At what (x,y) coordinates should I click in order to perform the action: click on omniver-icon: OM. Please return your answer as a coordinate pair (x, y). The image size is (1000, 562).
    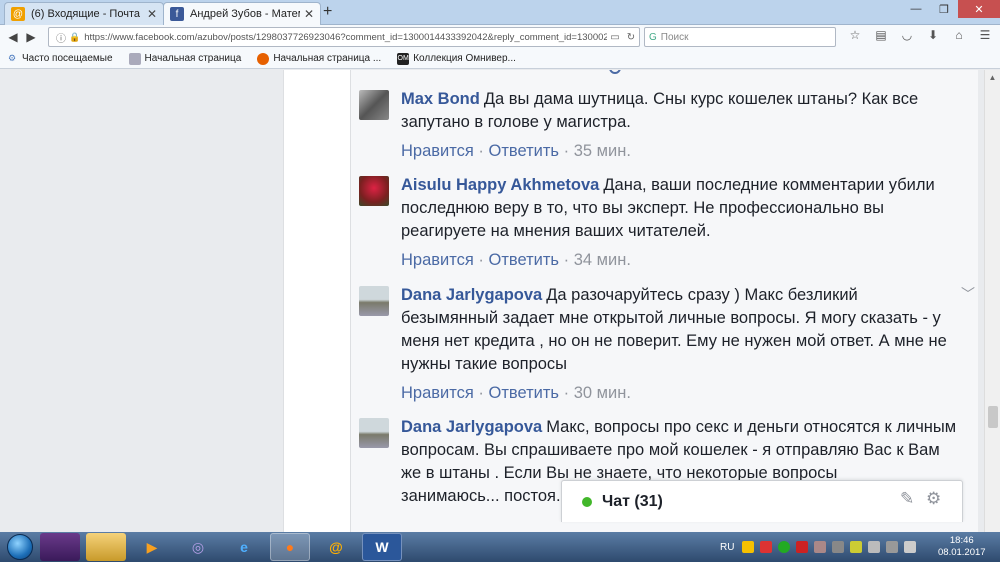
    Looking at the image, I should click on (403, 58).